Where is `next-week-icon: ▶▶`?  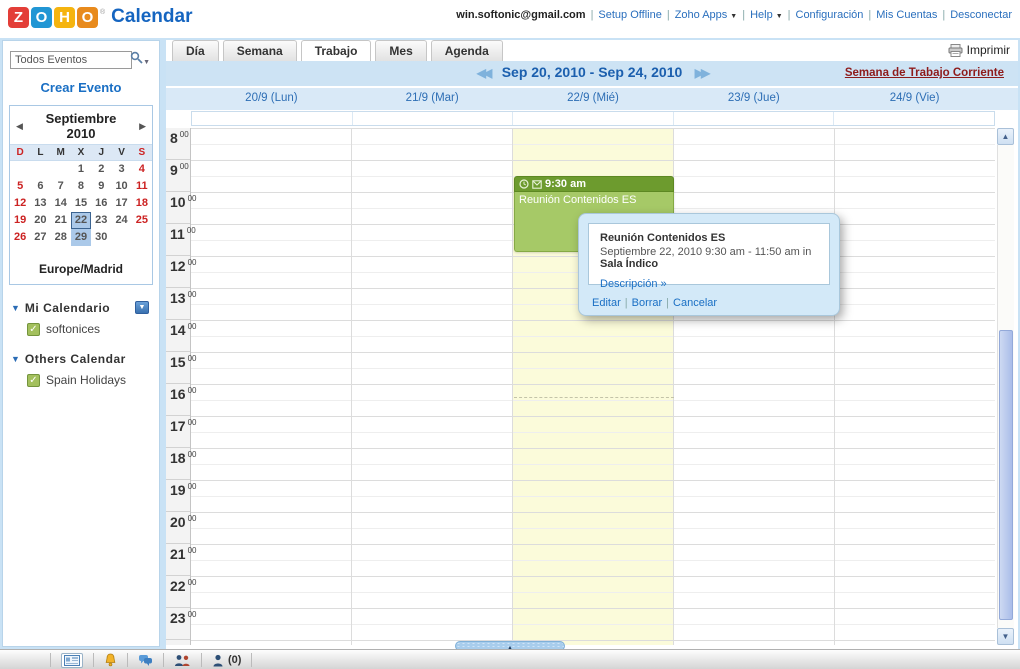
next-week-icon: ▶▶ is located at coordinates (703, 73).